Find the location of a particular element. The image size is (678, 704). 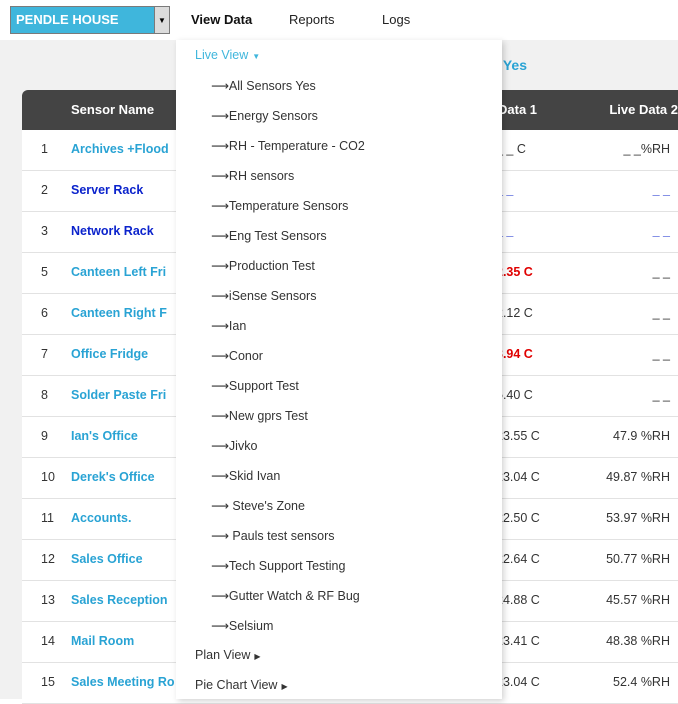

header-data-1: Data 1 is located at coordinates (518, 109).